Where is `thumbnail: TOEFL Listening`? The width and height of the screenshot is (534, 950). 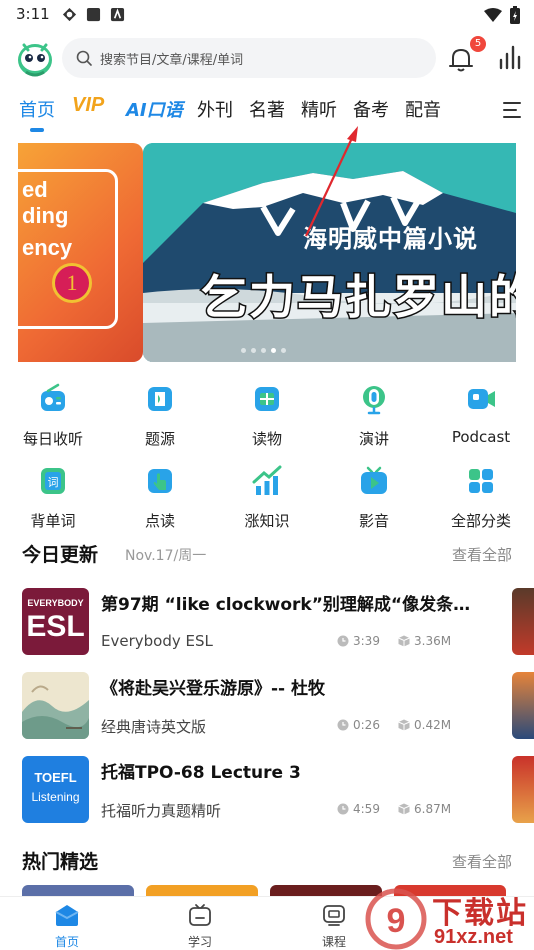 thumbnail: TOEFL Listening is located at coordinates (55, 789).